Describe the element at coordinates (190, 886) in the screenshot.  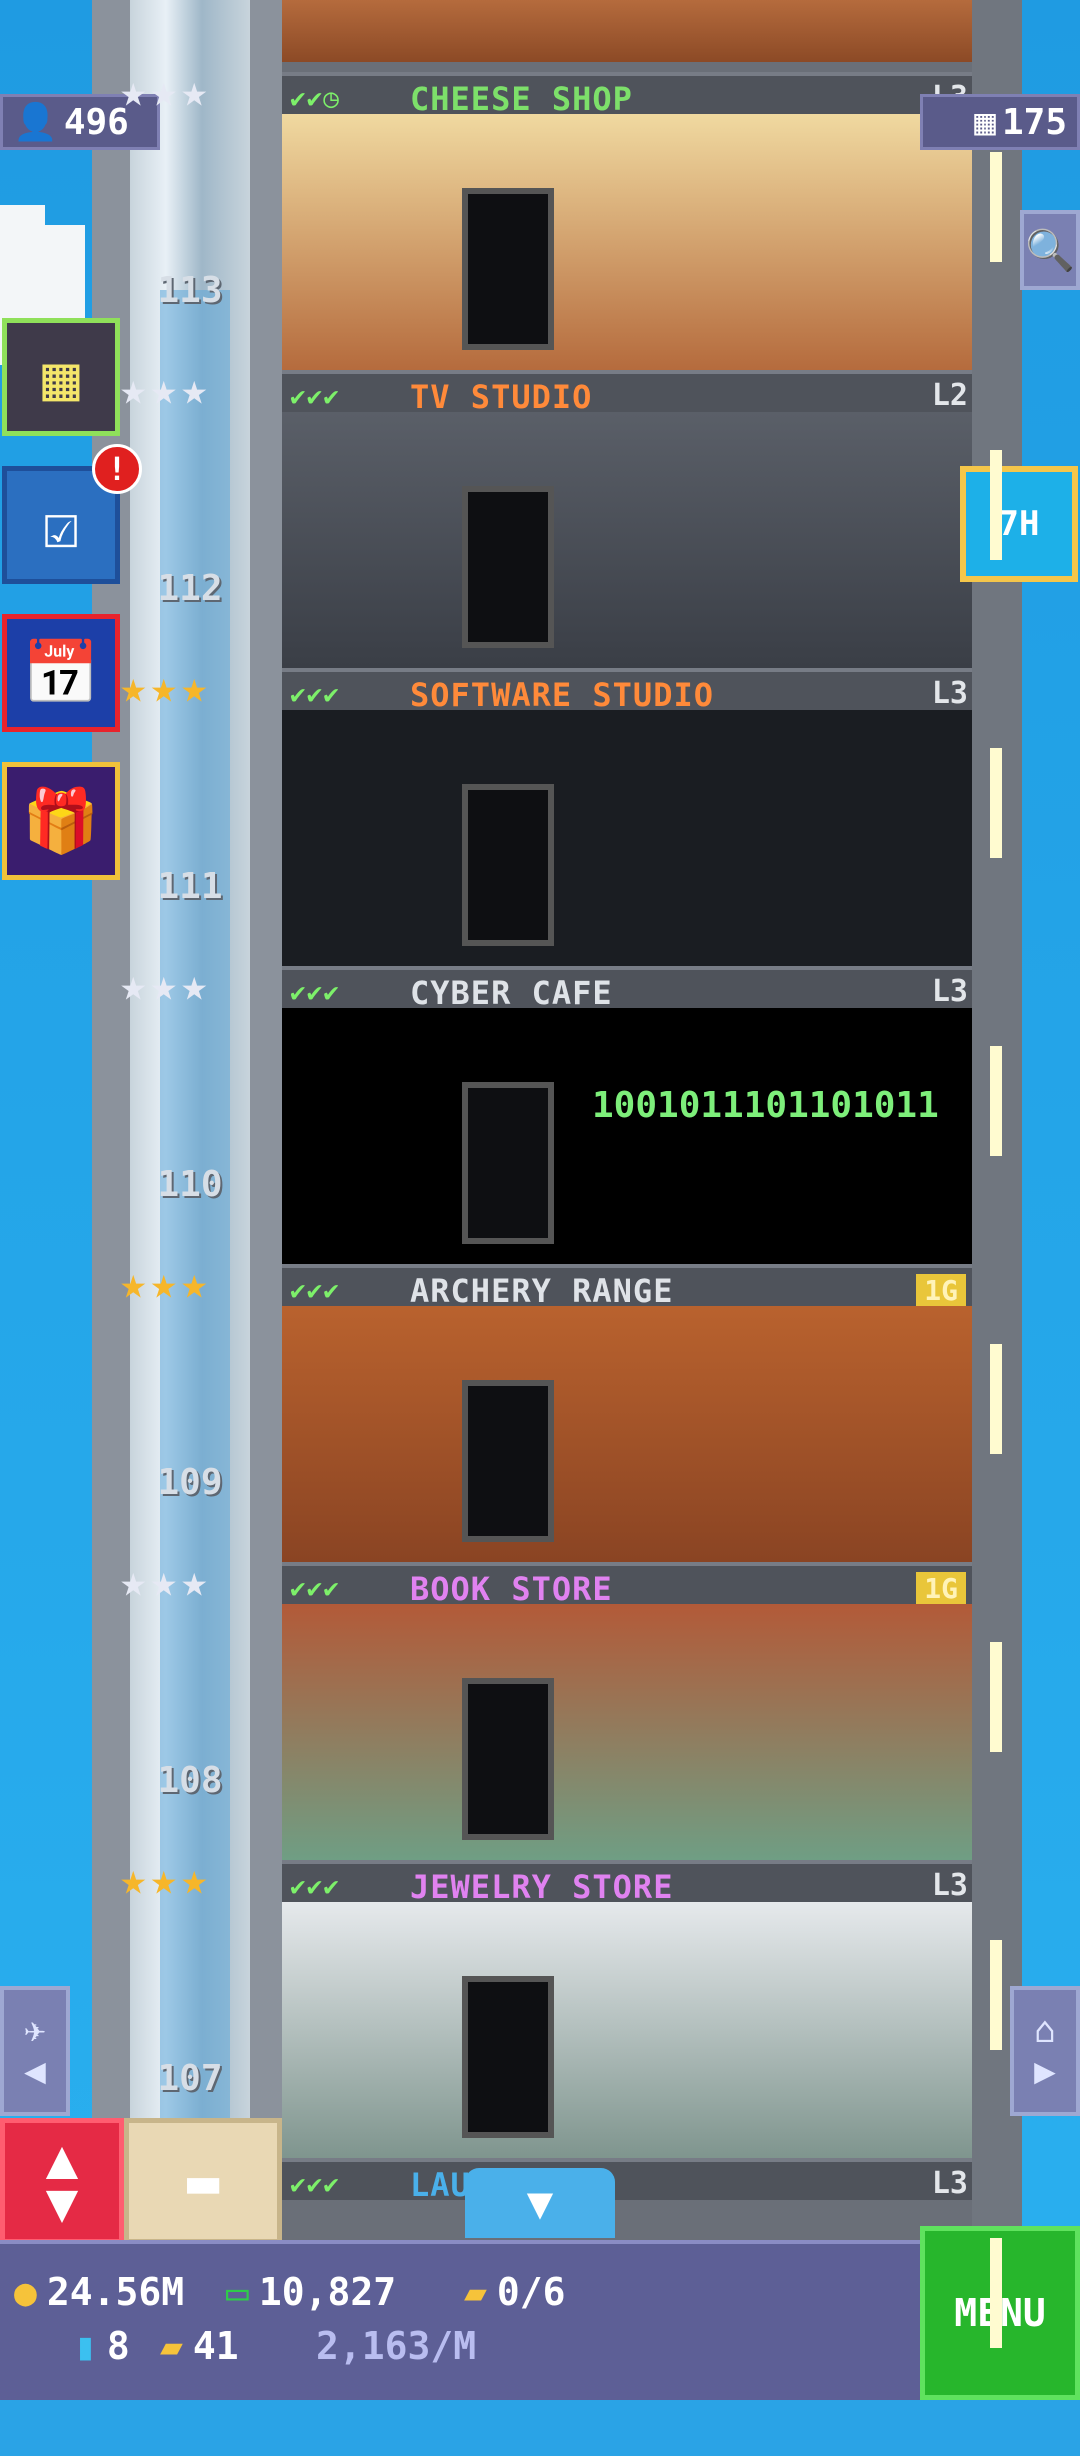
I see `floor-number: 111` at that location.